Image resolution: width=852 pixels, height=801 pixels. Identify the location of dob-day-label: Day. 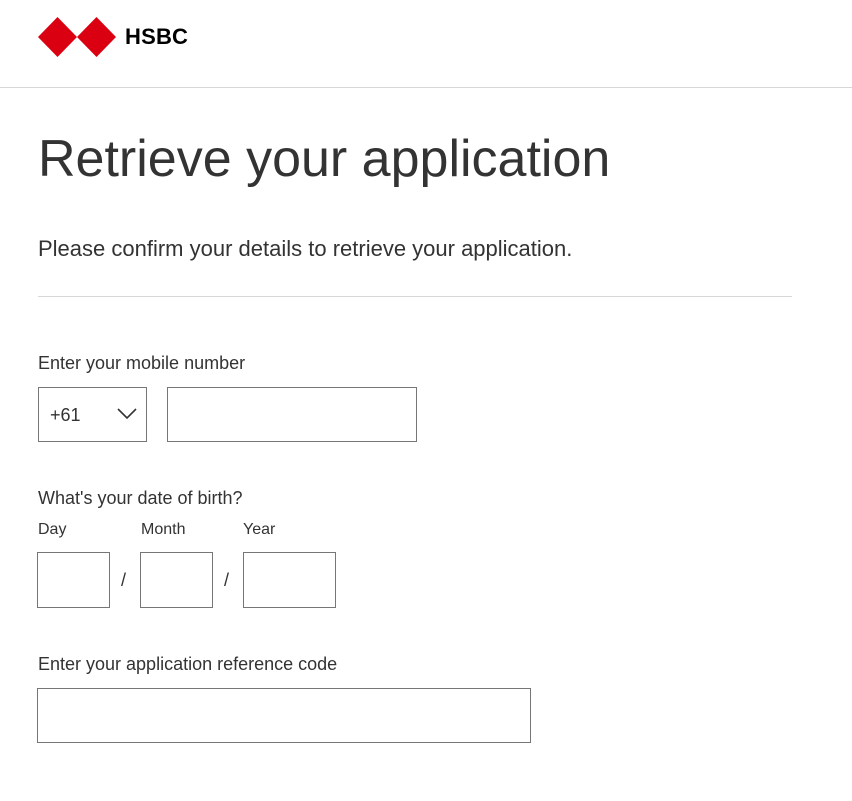
(52, 529).